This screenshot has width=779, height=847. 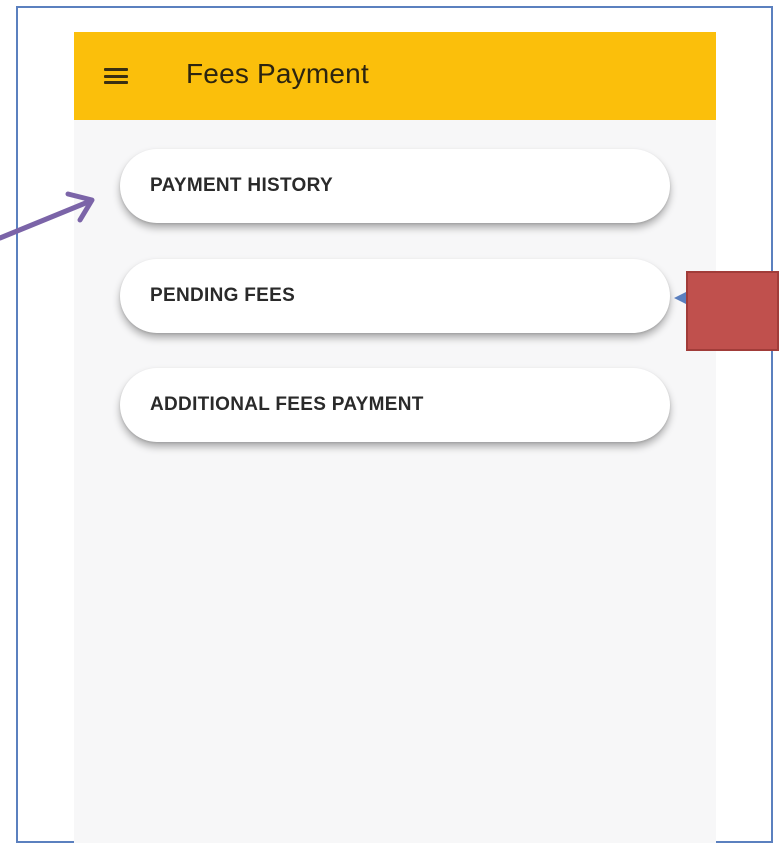 What do you see at coordinates (395, 76) in the screenshot?
I see `app-bar: Fees Payment` at bounding box center [395, 76].